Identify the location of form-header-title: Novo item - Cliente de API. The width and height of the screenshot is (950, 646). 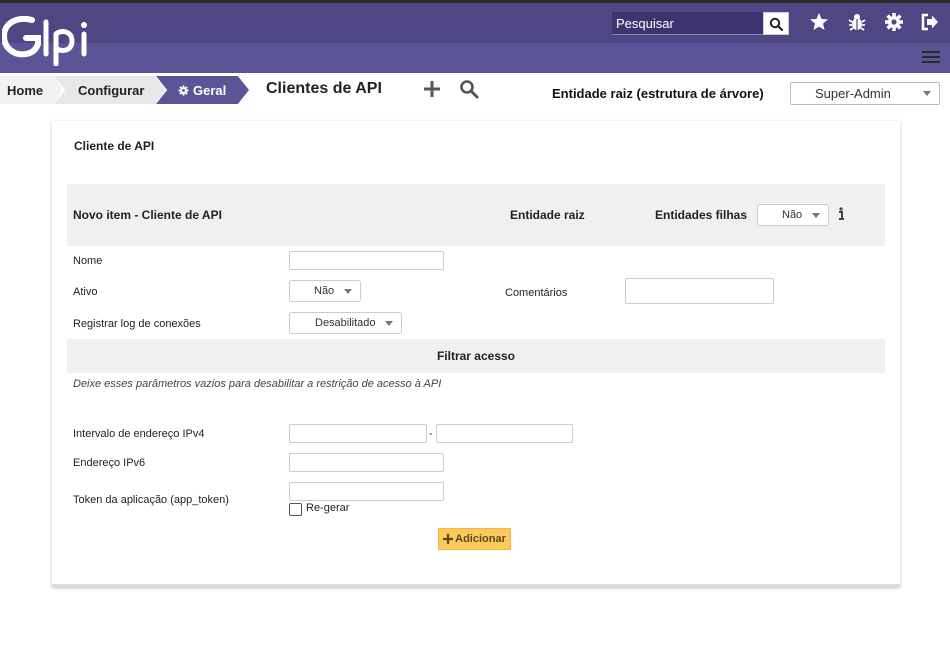
(147, 215).